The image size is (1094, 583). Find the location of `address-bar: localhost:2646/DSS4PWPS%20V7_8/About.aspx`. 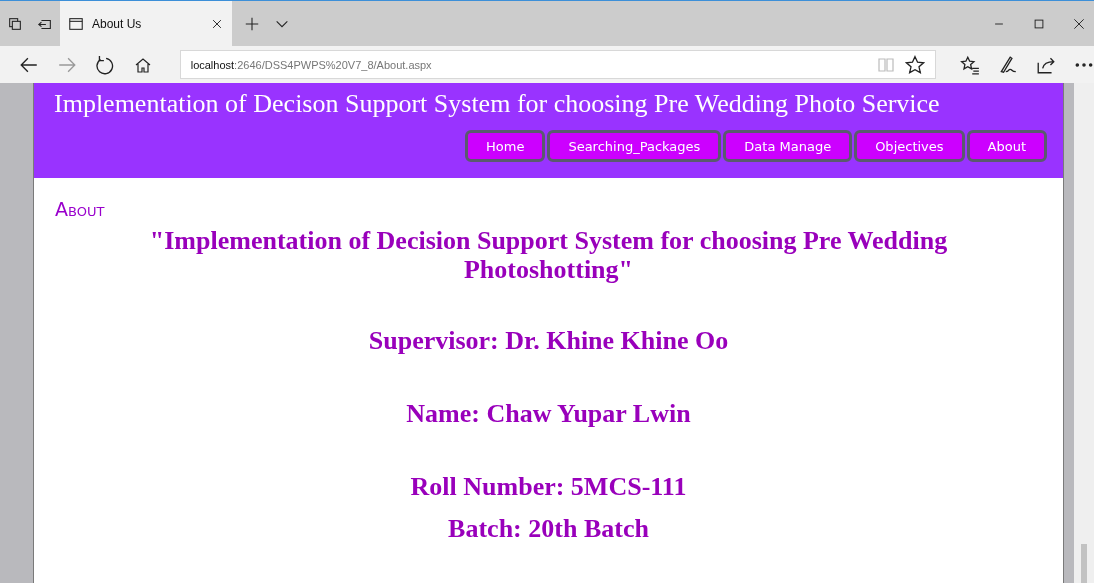

address-bar: localhost:2646/DSS4PWPS%20V7_8/About.aspx is located at coordinates (558, 64).